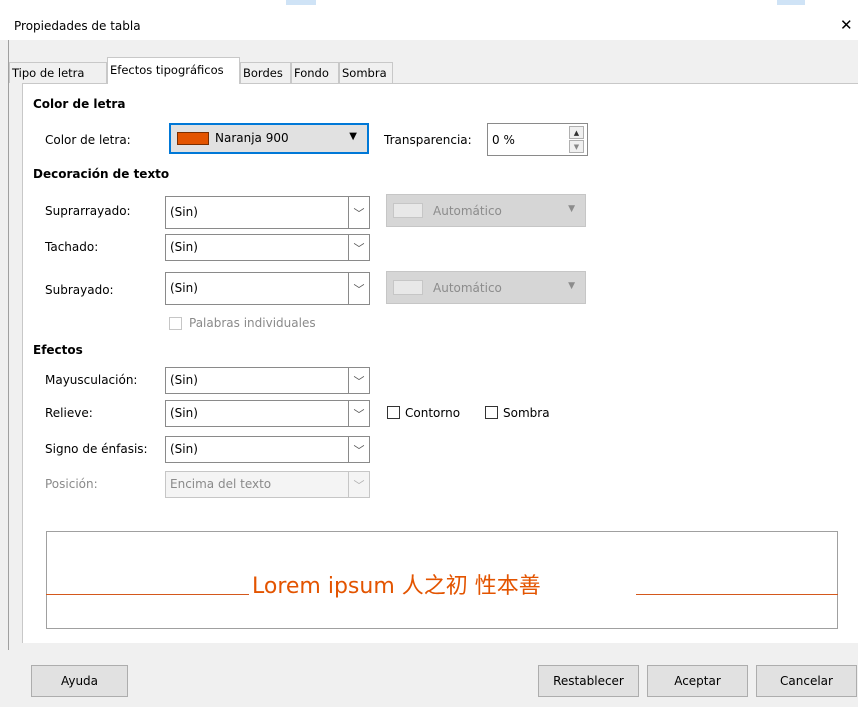 The width and height of the screenshot is (858, 707). Describe the element at coordinates (267, 247) in the screenshot. I see `strikethrough-dropdown: (Sin) ﹀` at that location.